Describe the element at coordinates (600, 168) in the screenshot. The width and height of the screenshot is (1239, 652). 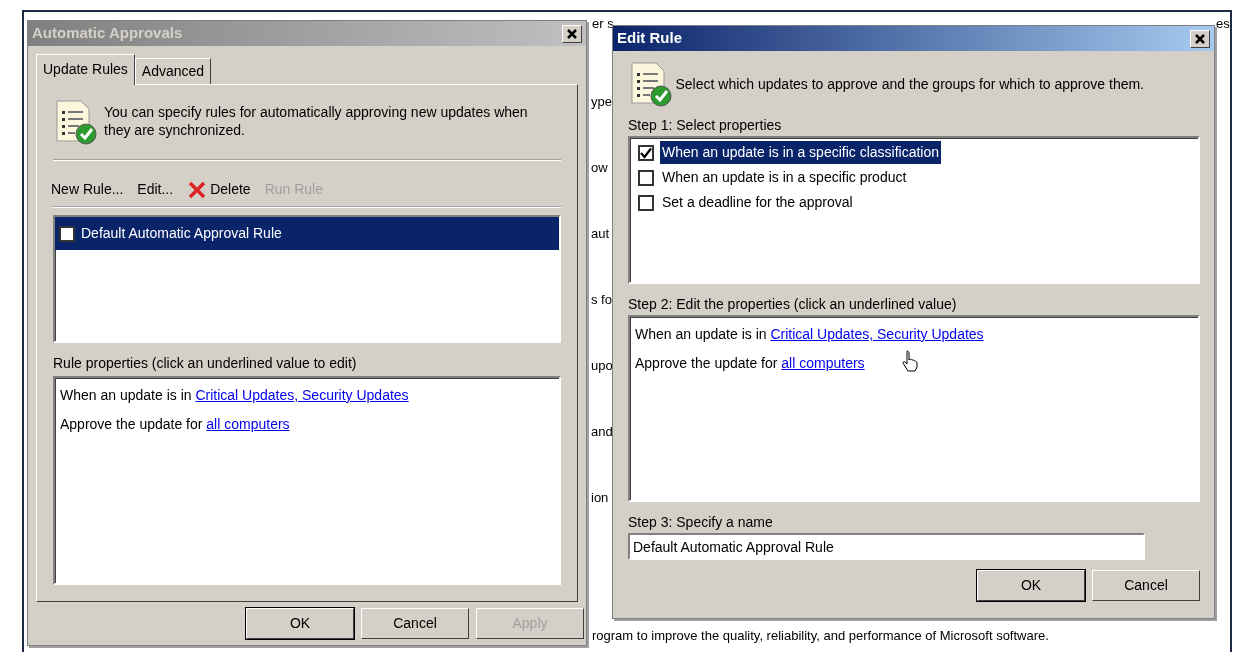
I see `background-text: ow` at that location.